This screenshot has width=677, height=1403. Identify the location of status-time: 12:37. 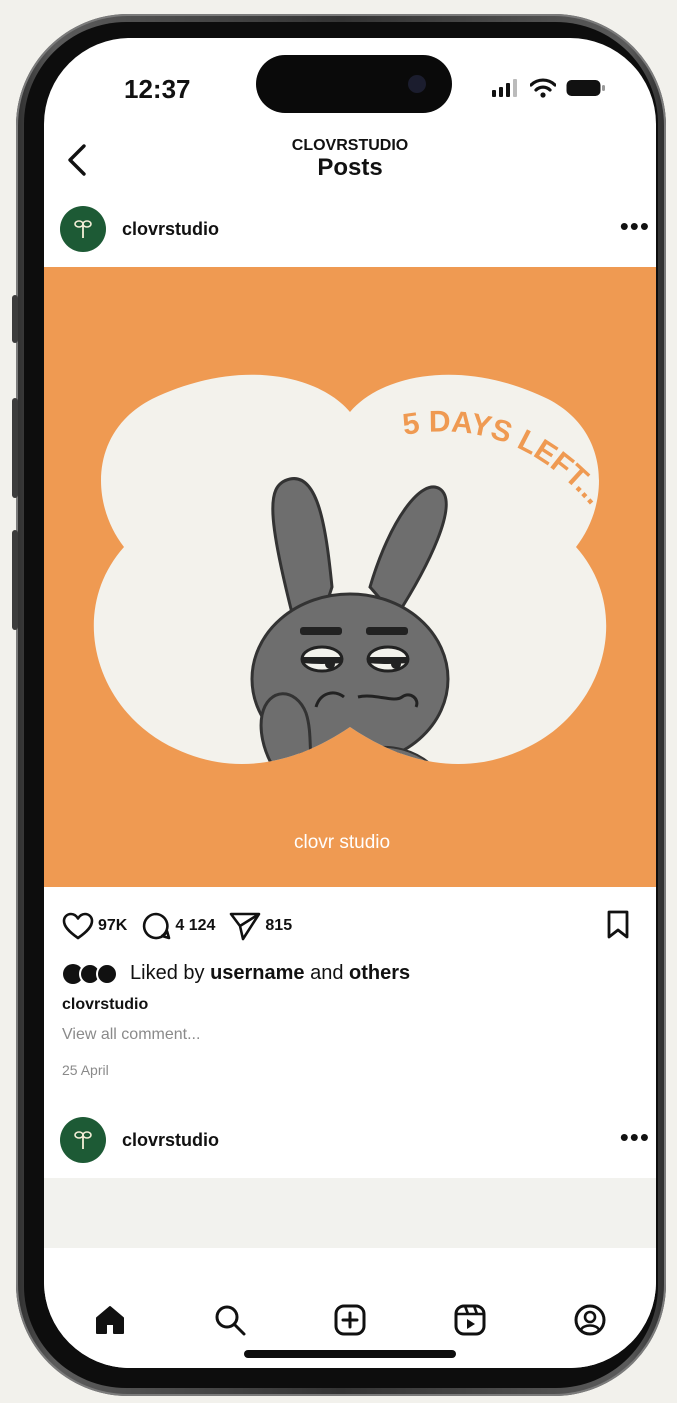
(157, 89).